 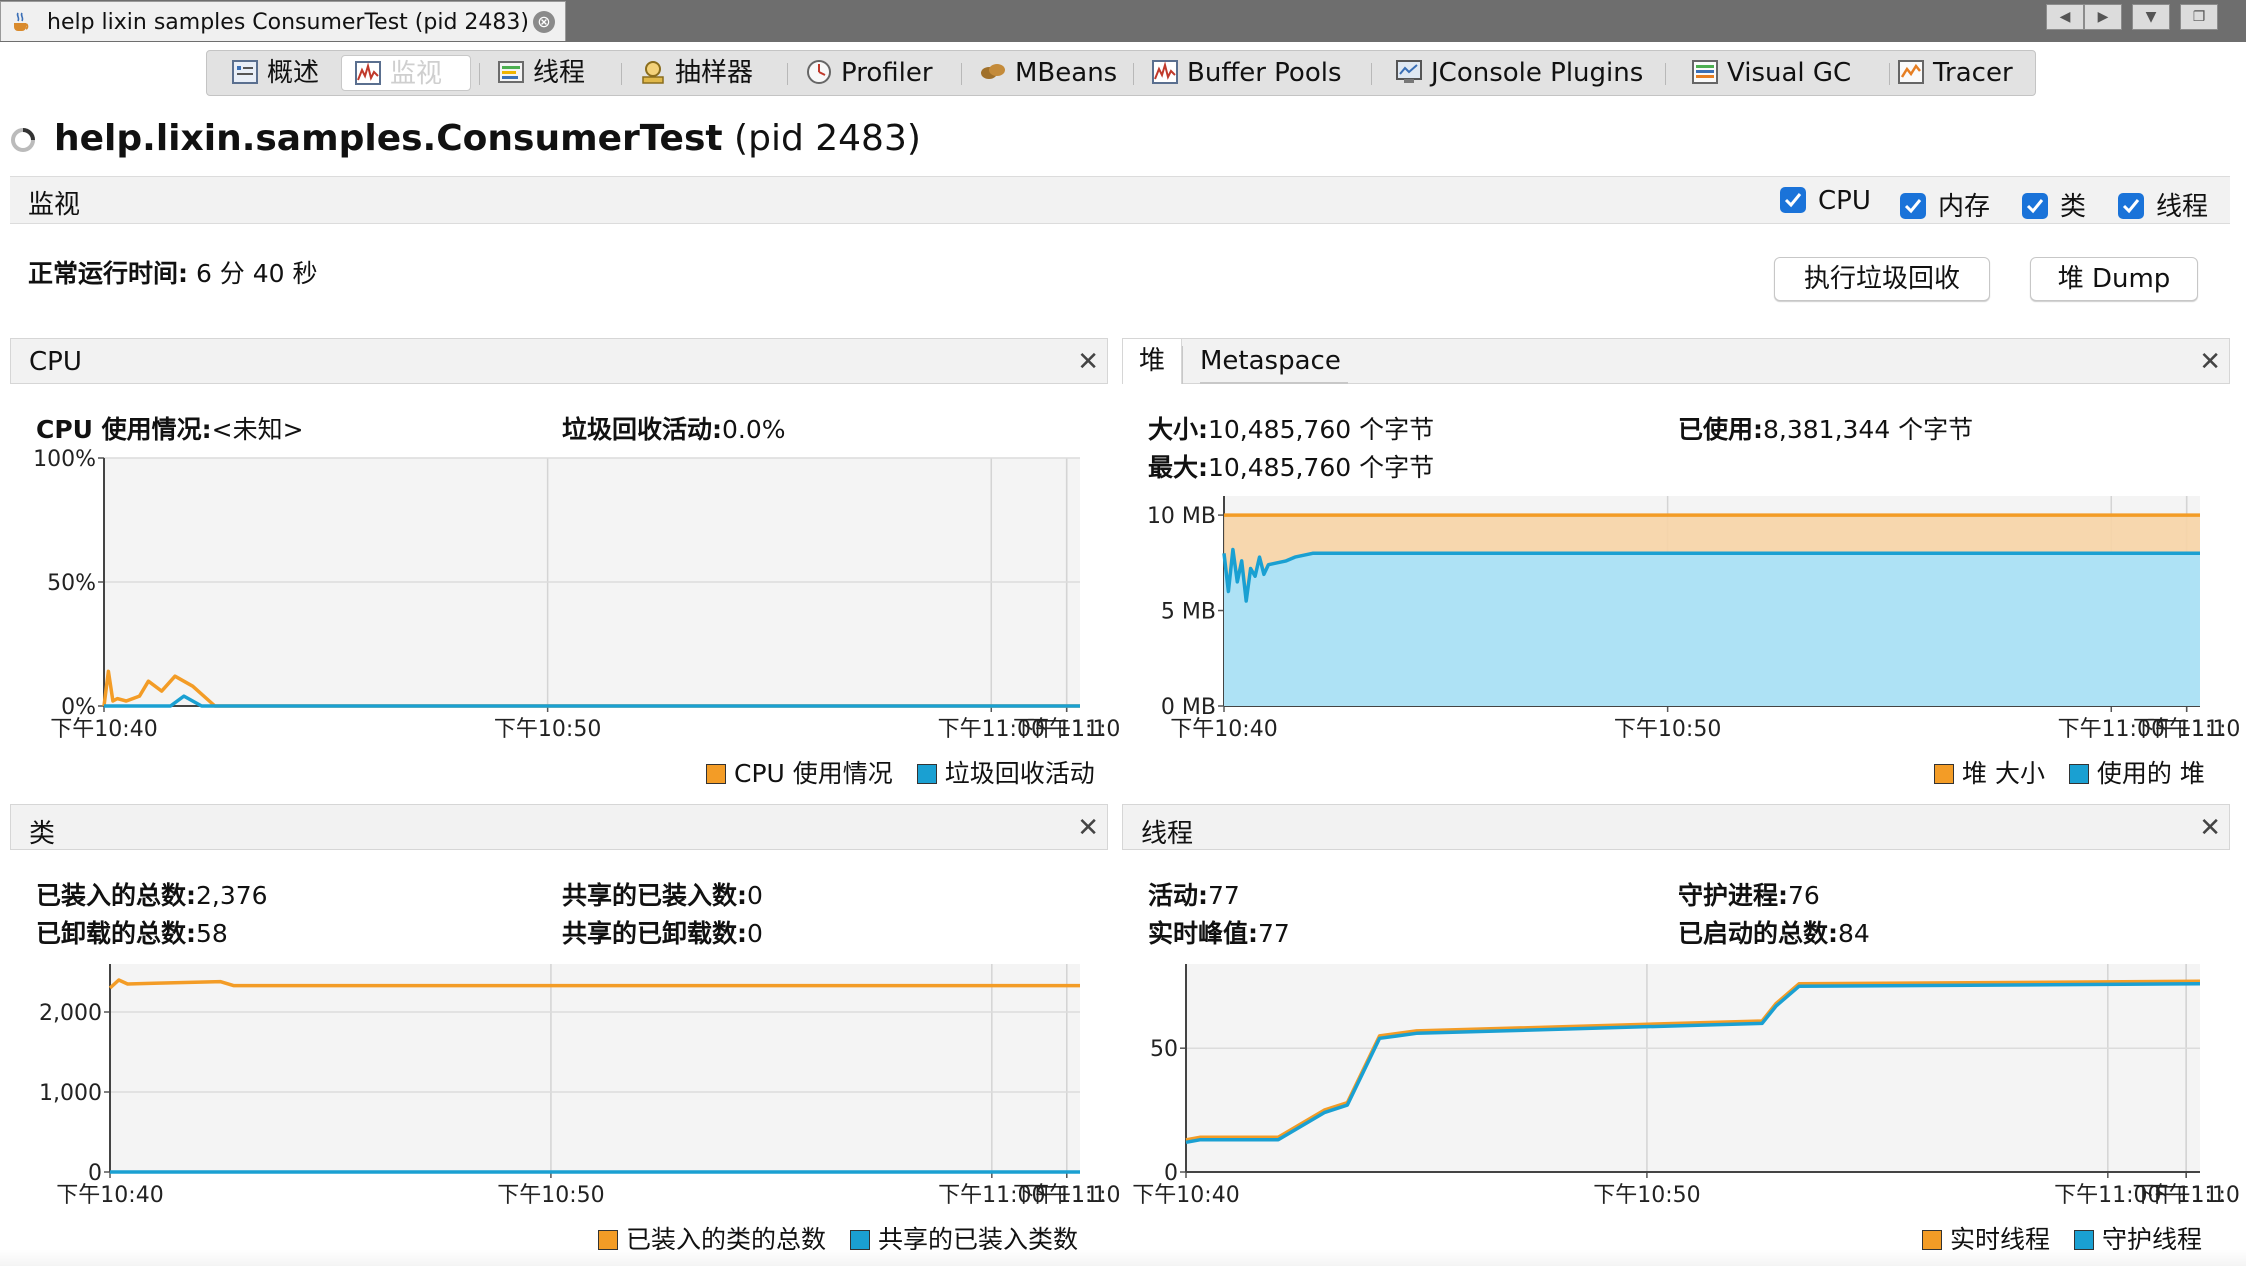 What do you see at coordinates (674, 428) in the screenshot?
I see `gc-activity-stat: 垃圾回收活动:0.0%` at bounding box center [674, 428].